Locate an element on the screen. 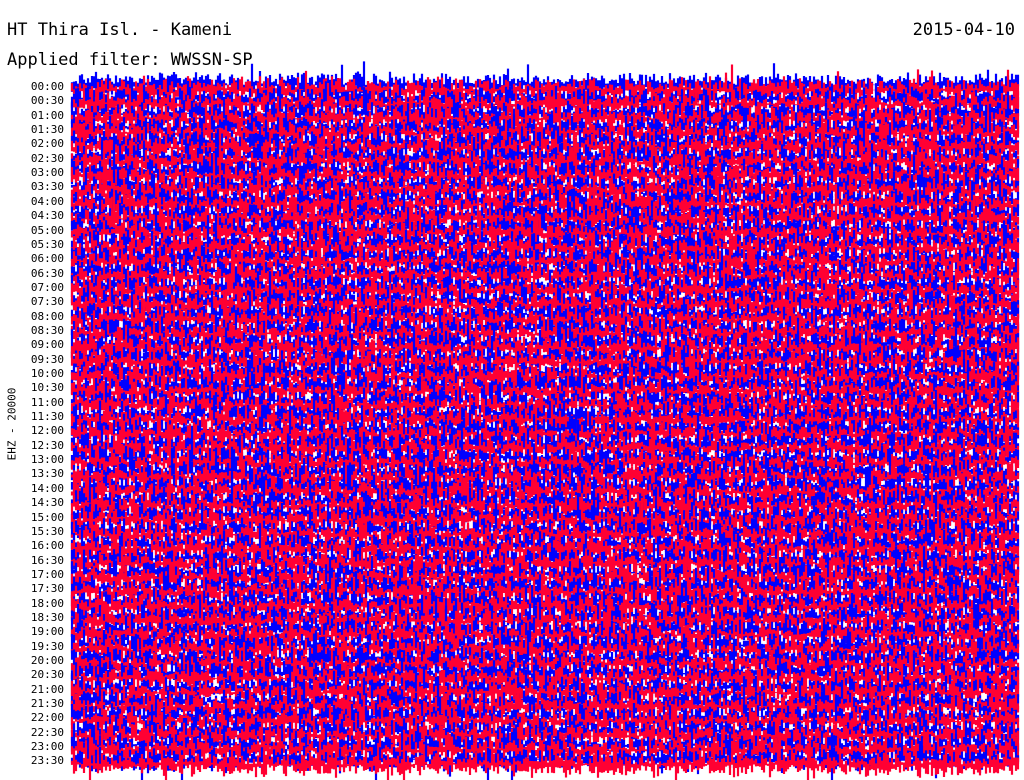 This screenshot has width=1024, height=780. time-label: 03:30 is located at coordinates (47, 187).